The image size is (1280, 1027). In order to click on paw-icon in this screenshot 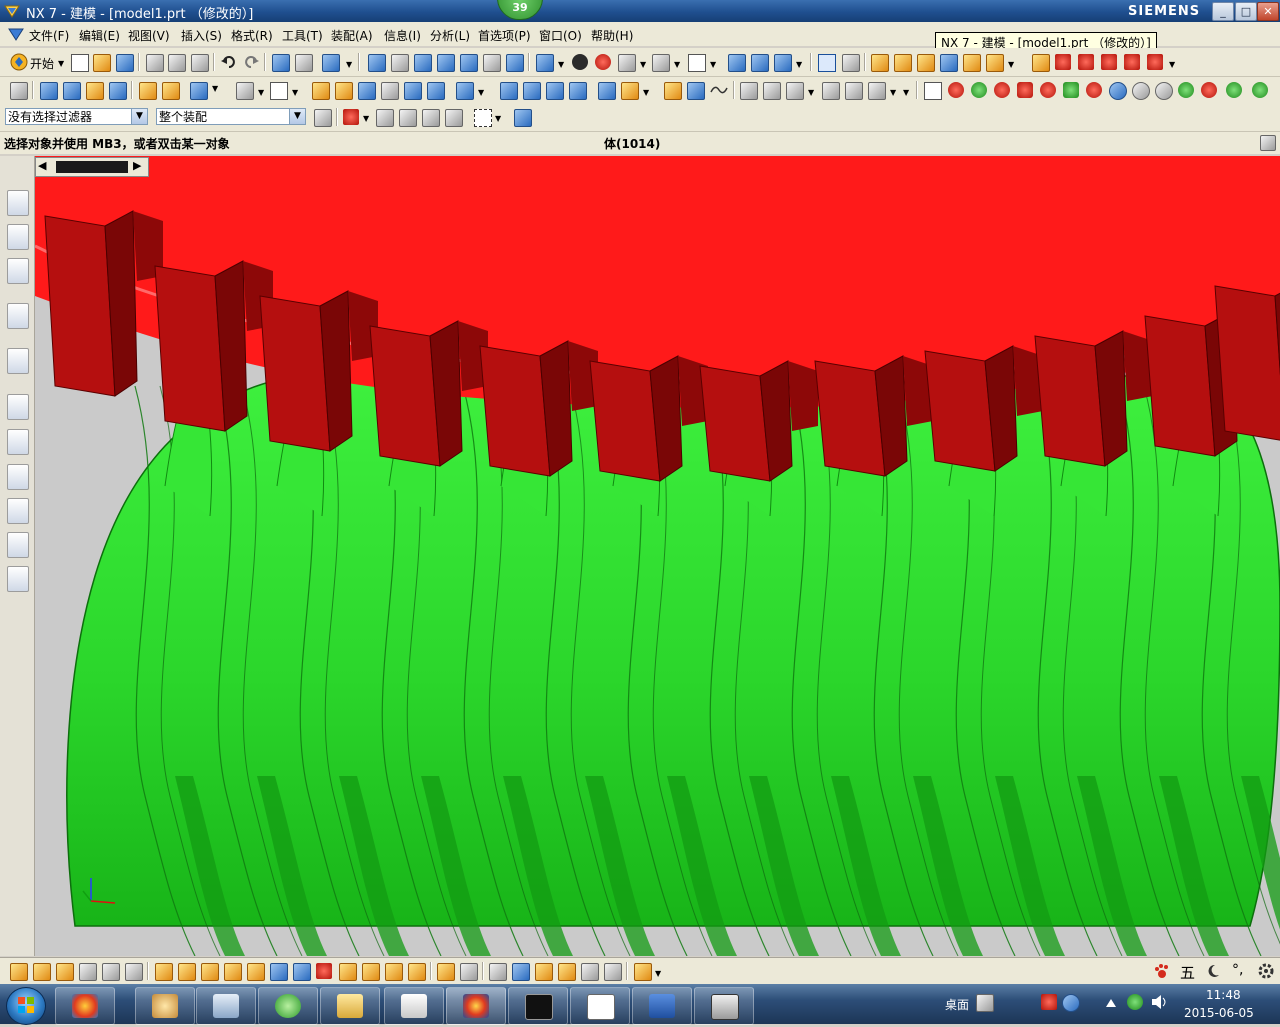, I will do `click(1162, 971)`.